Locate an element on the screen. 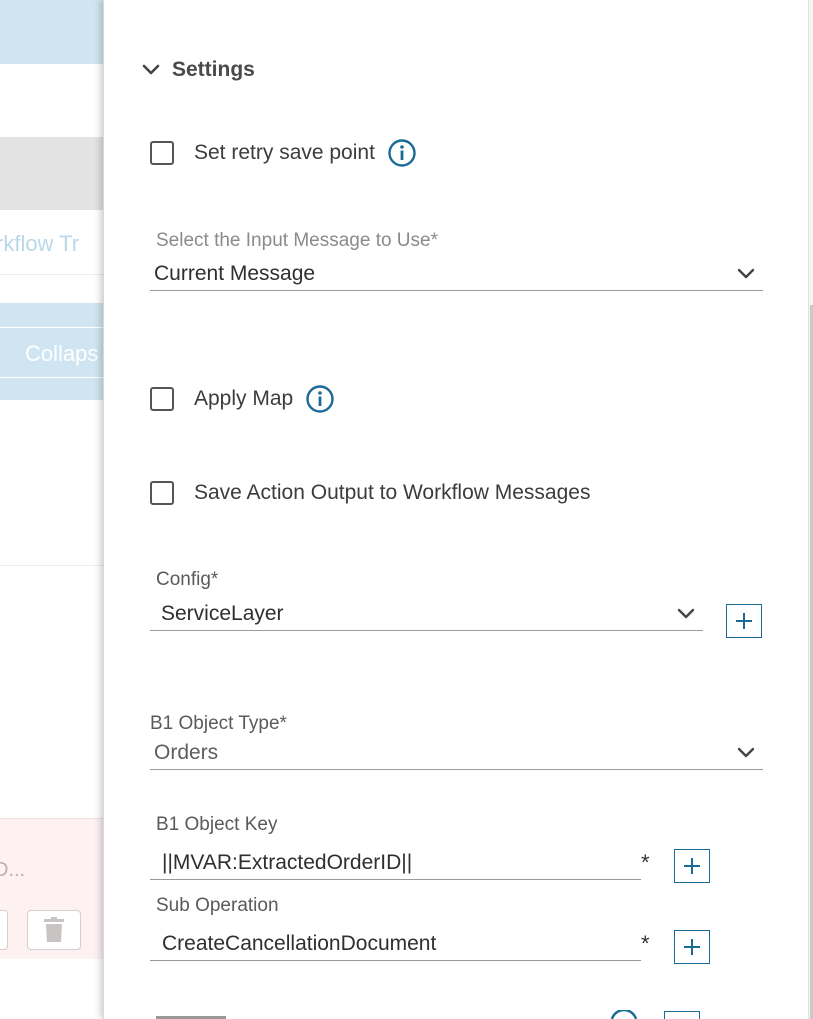  panel-scrollbar is located at coordinates (810, 509).